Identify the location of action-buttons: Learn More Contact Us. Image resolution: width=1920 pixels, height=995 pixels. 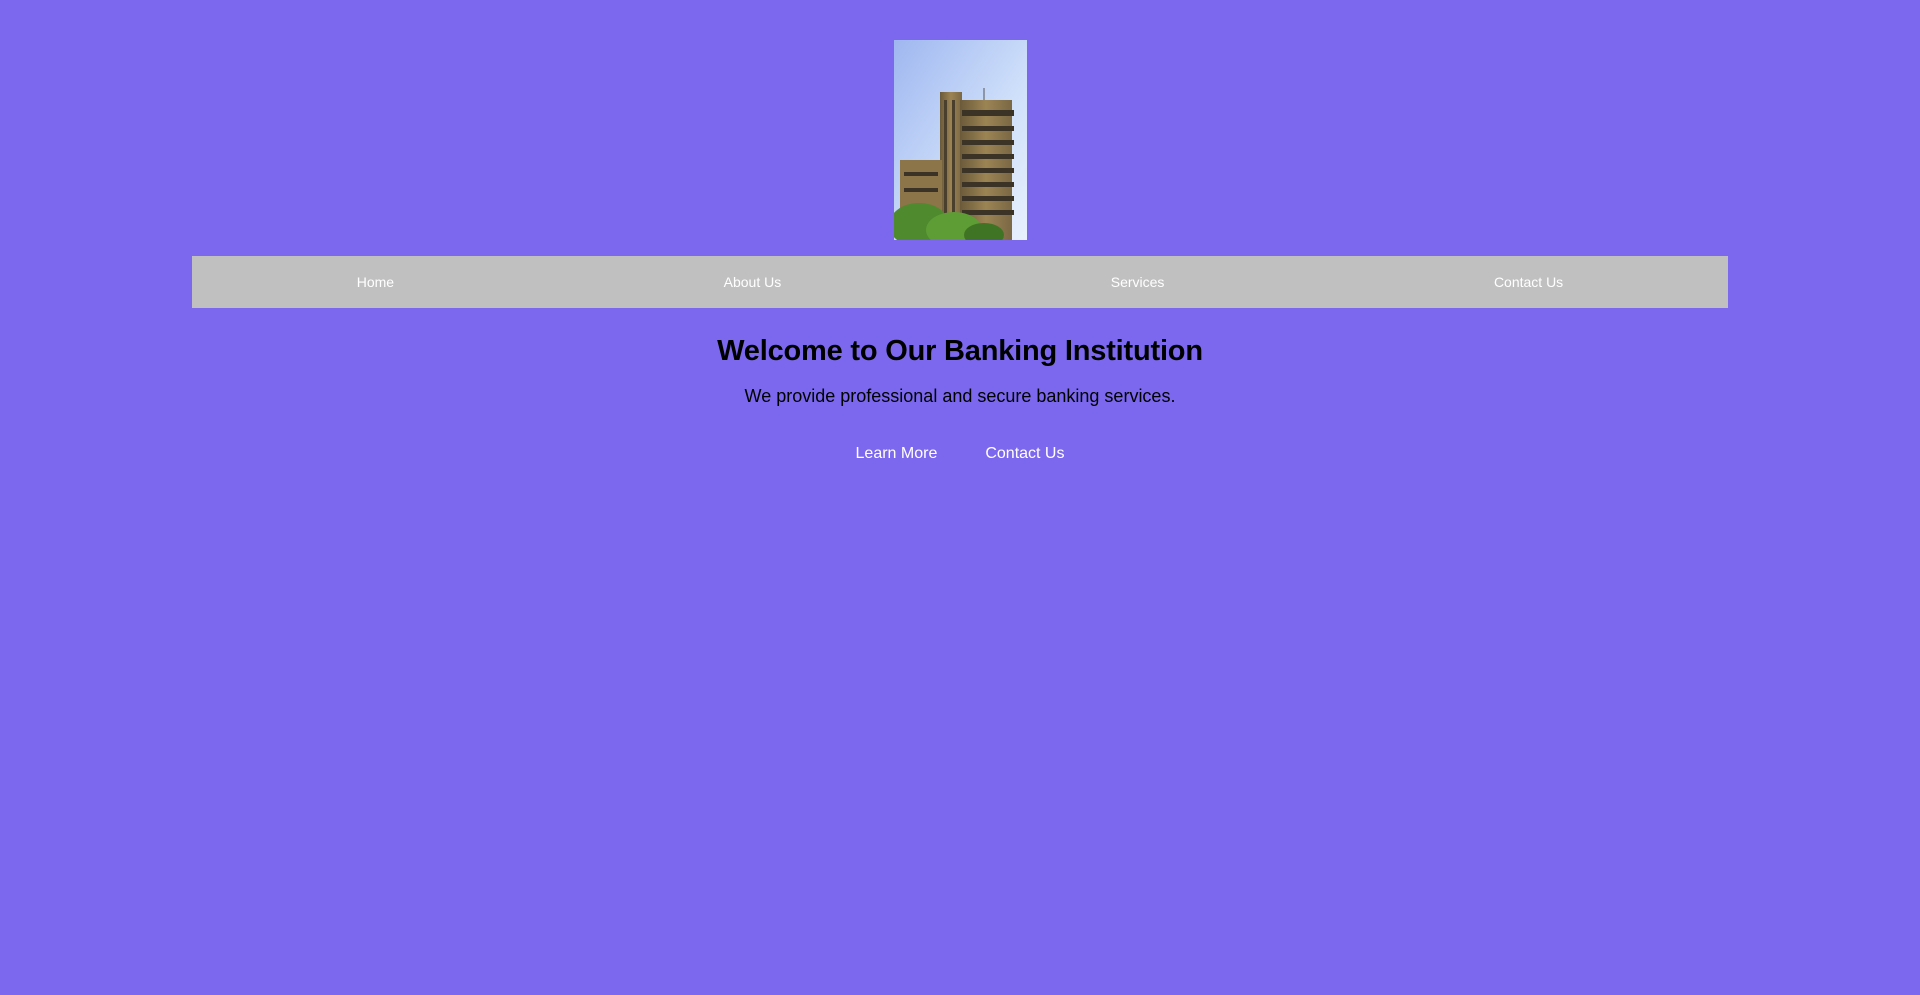
(960, 454).